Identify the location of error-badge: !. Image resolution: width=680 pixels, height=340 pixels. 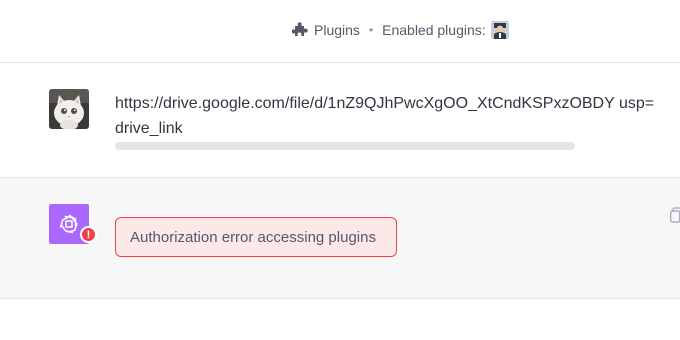
(88, 234).